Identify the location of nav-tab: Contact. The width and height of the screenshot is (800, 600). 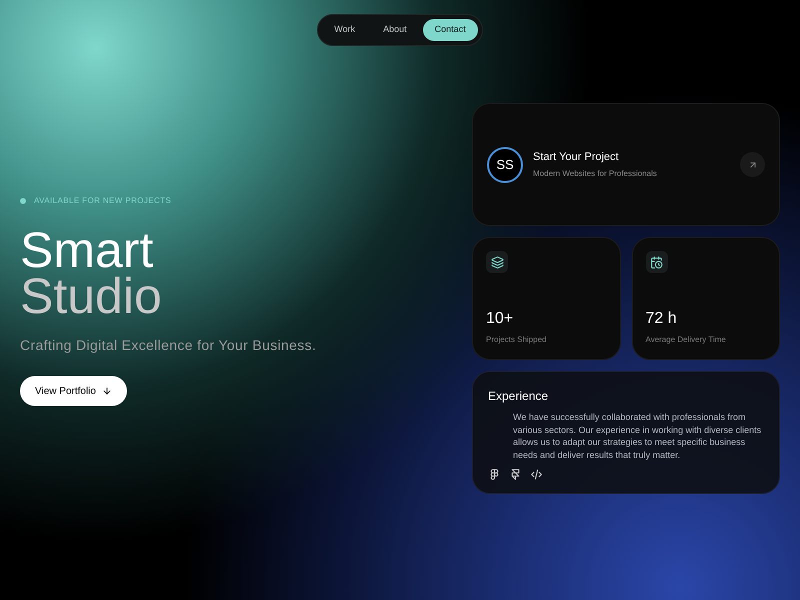
(450, 30).